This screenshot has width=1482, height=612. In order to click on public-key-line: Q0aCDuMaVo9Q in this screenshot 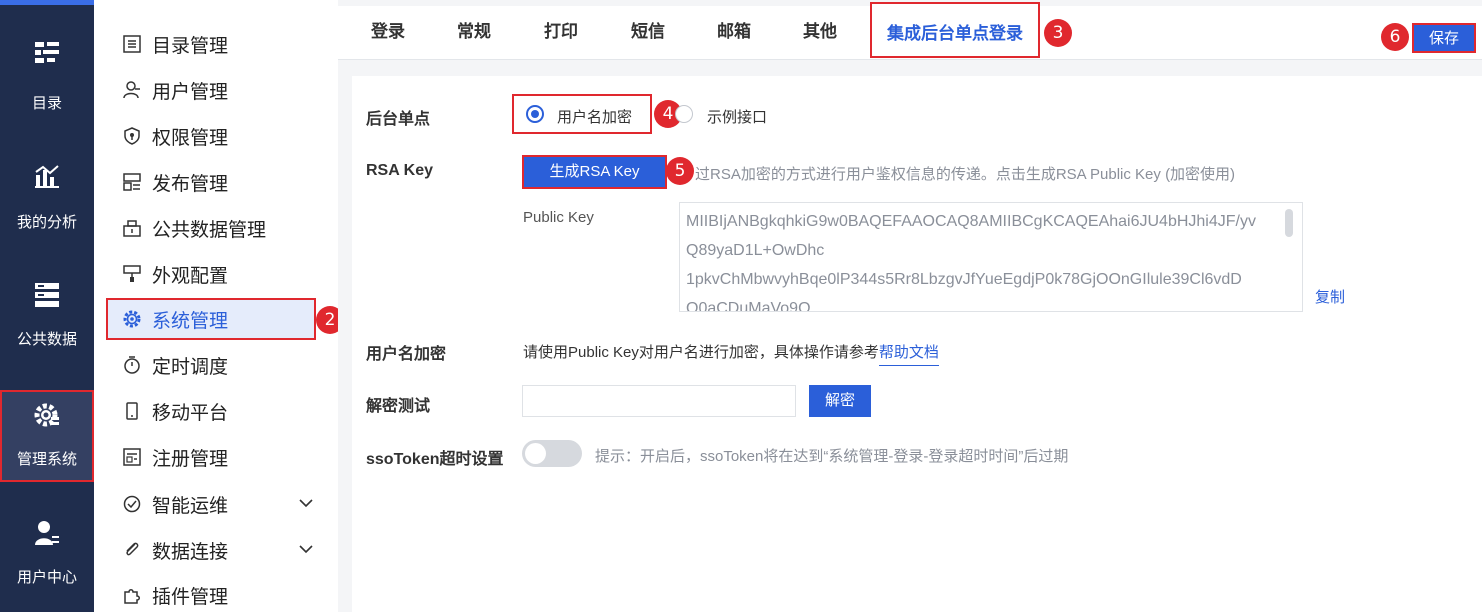, I will do `click(748, 306)`.